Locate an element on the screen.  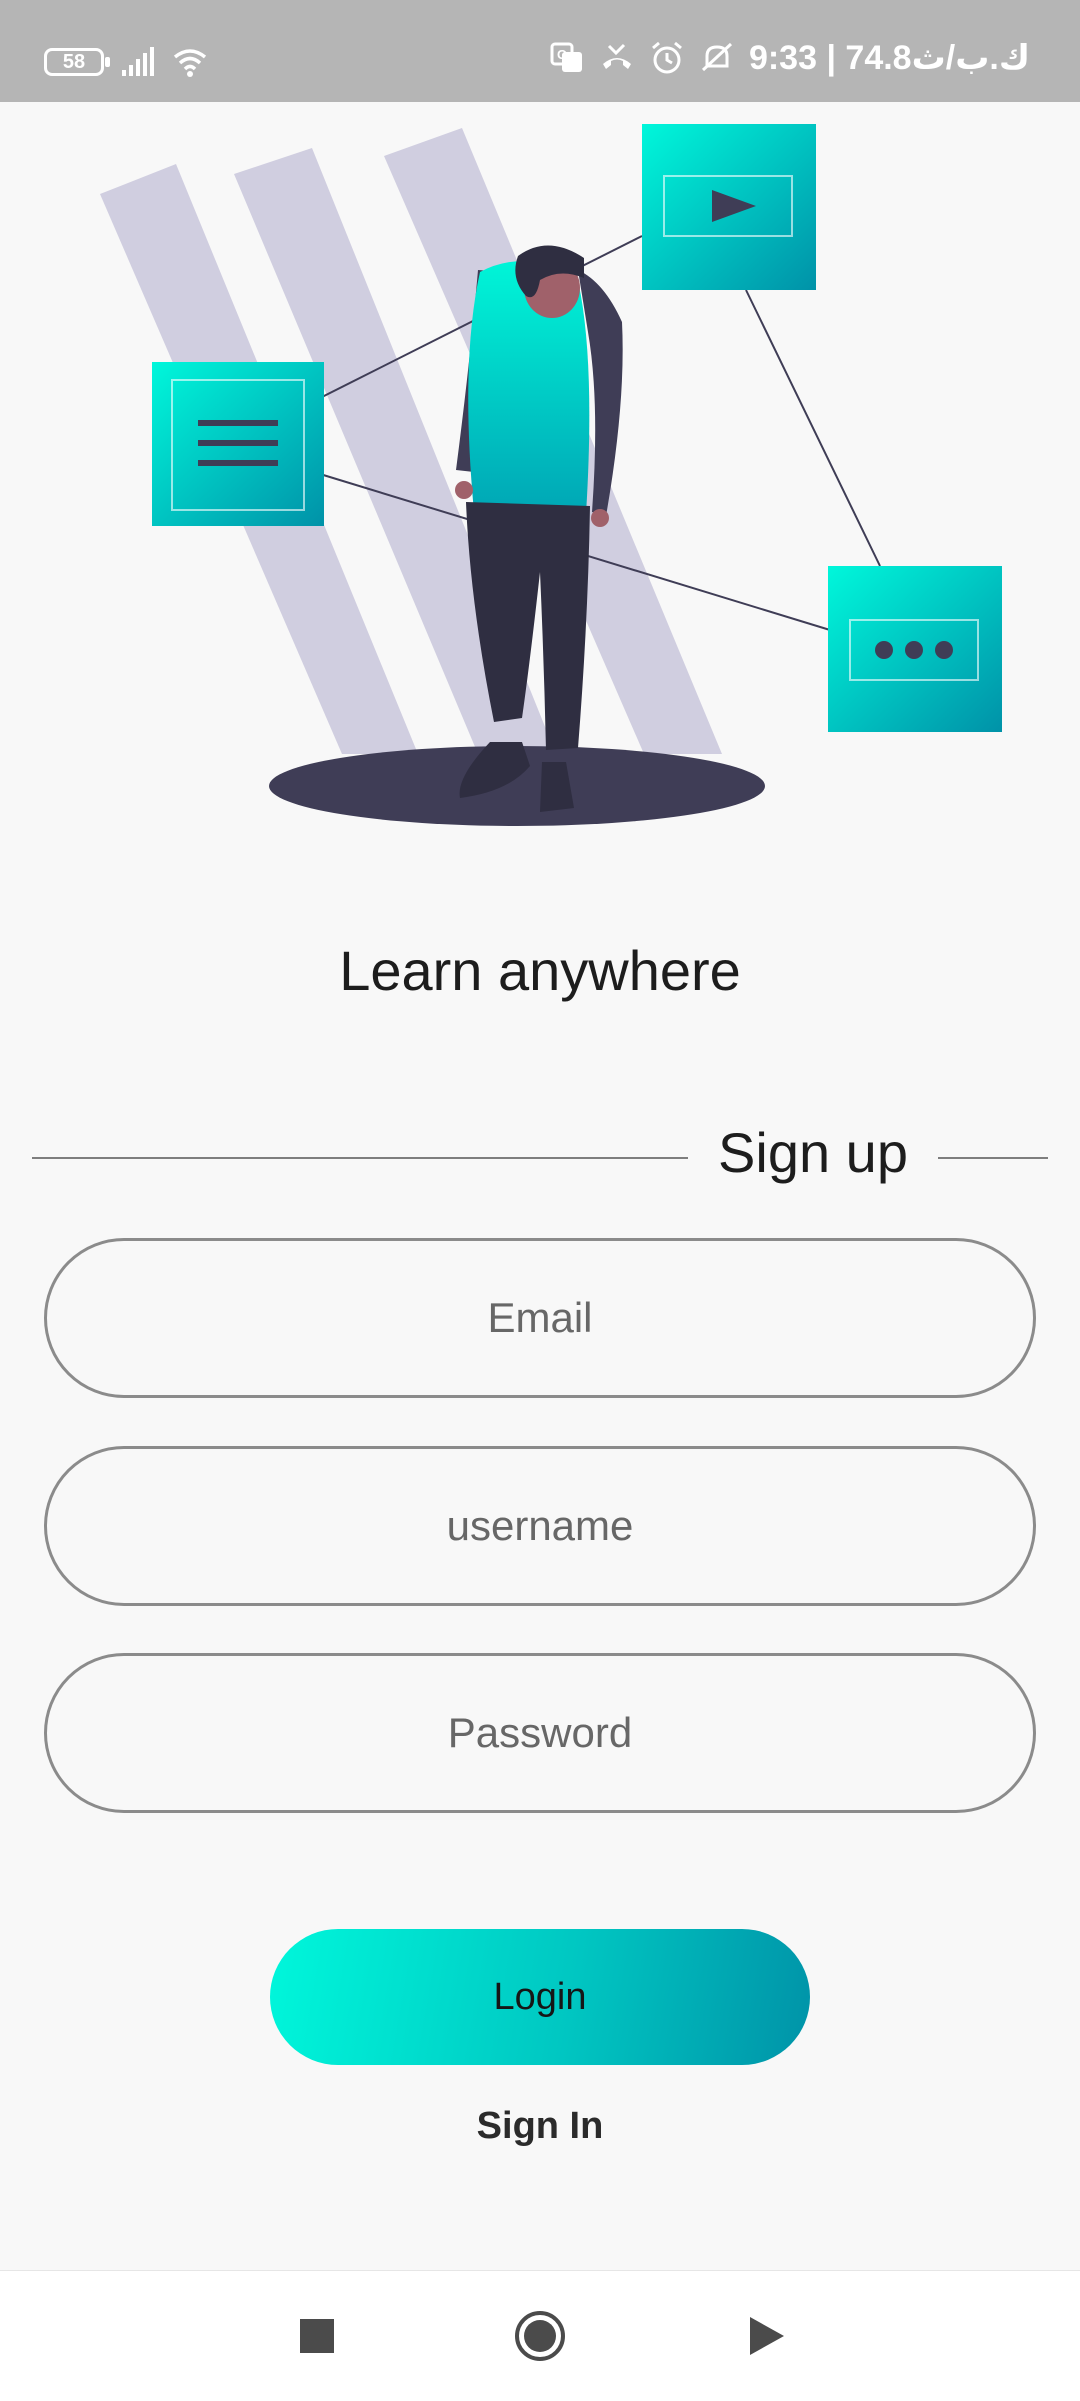
battery-level: 58 is located at coordinates (74, 62).